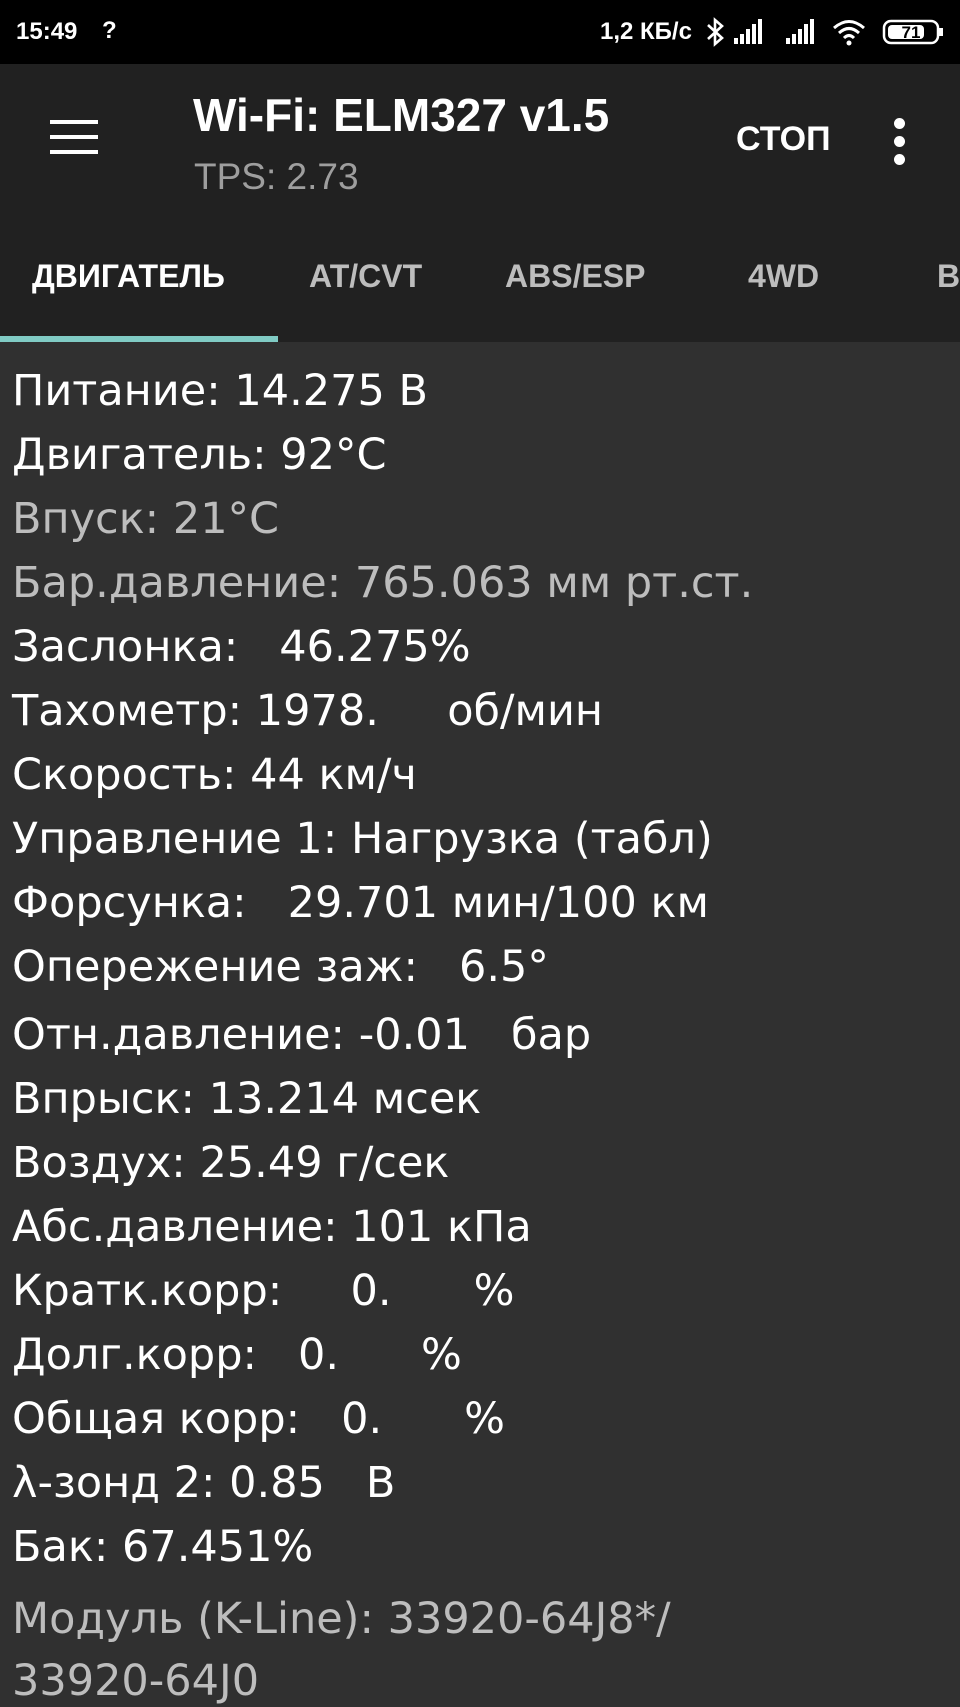 The width and height of the screenshot is (960, 1707). What do you see at coordinates (259, 1419) in the screenshot?
I see `reading-total-trim: Общая корр: 0. %` at bounding box center [259, 1419].